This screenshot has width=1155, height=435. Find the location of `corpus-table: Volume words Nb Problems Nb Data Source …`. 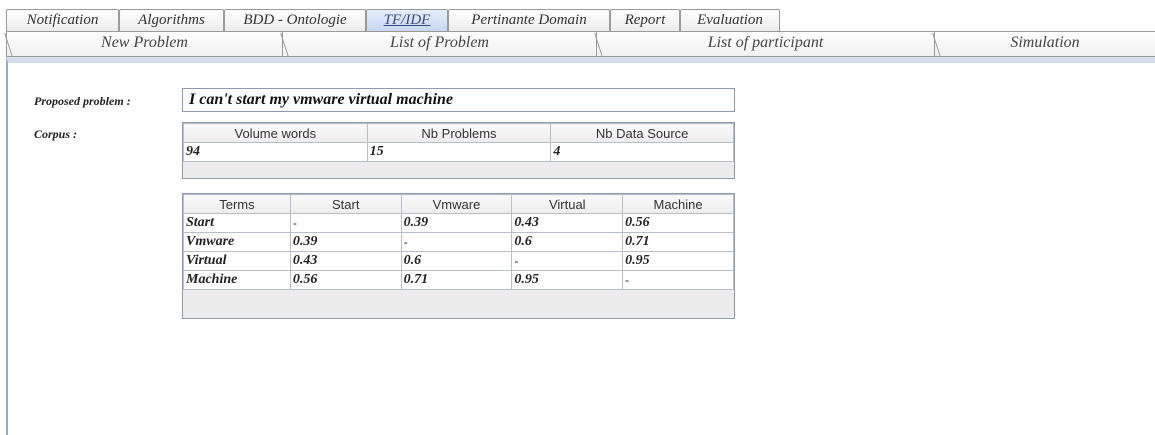

corpus-table: Volume words Nb Problems Nb Data Source … is located at coordinates (458, 142).